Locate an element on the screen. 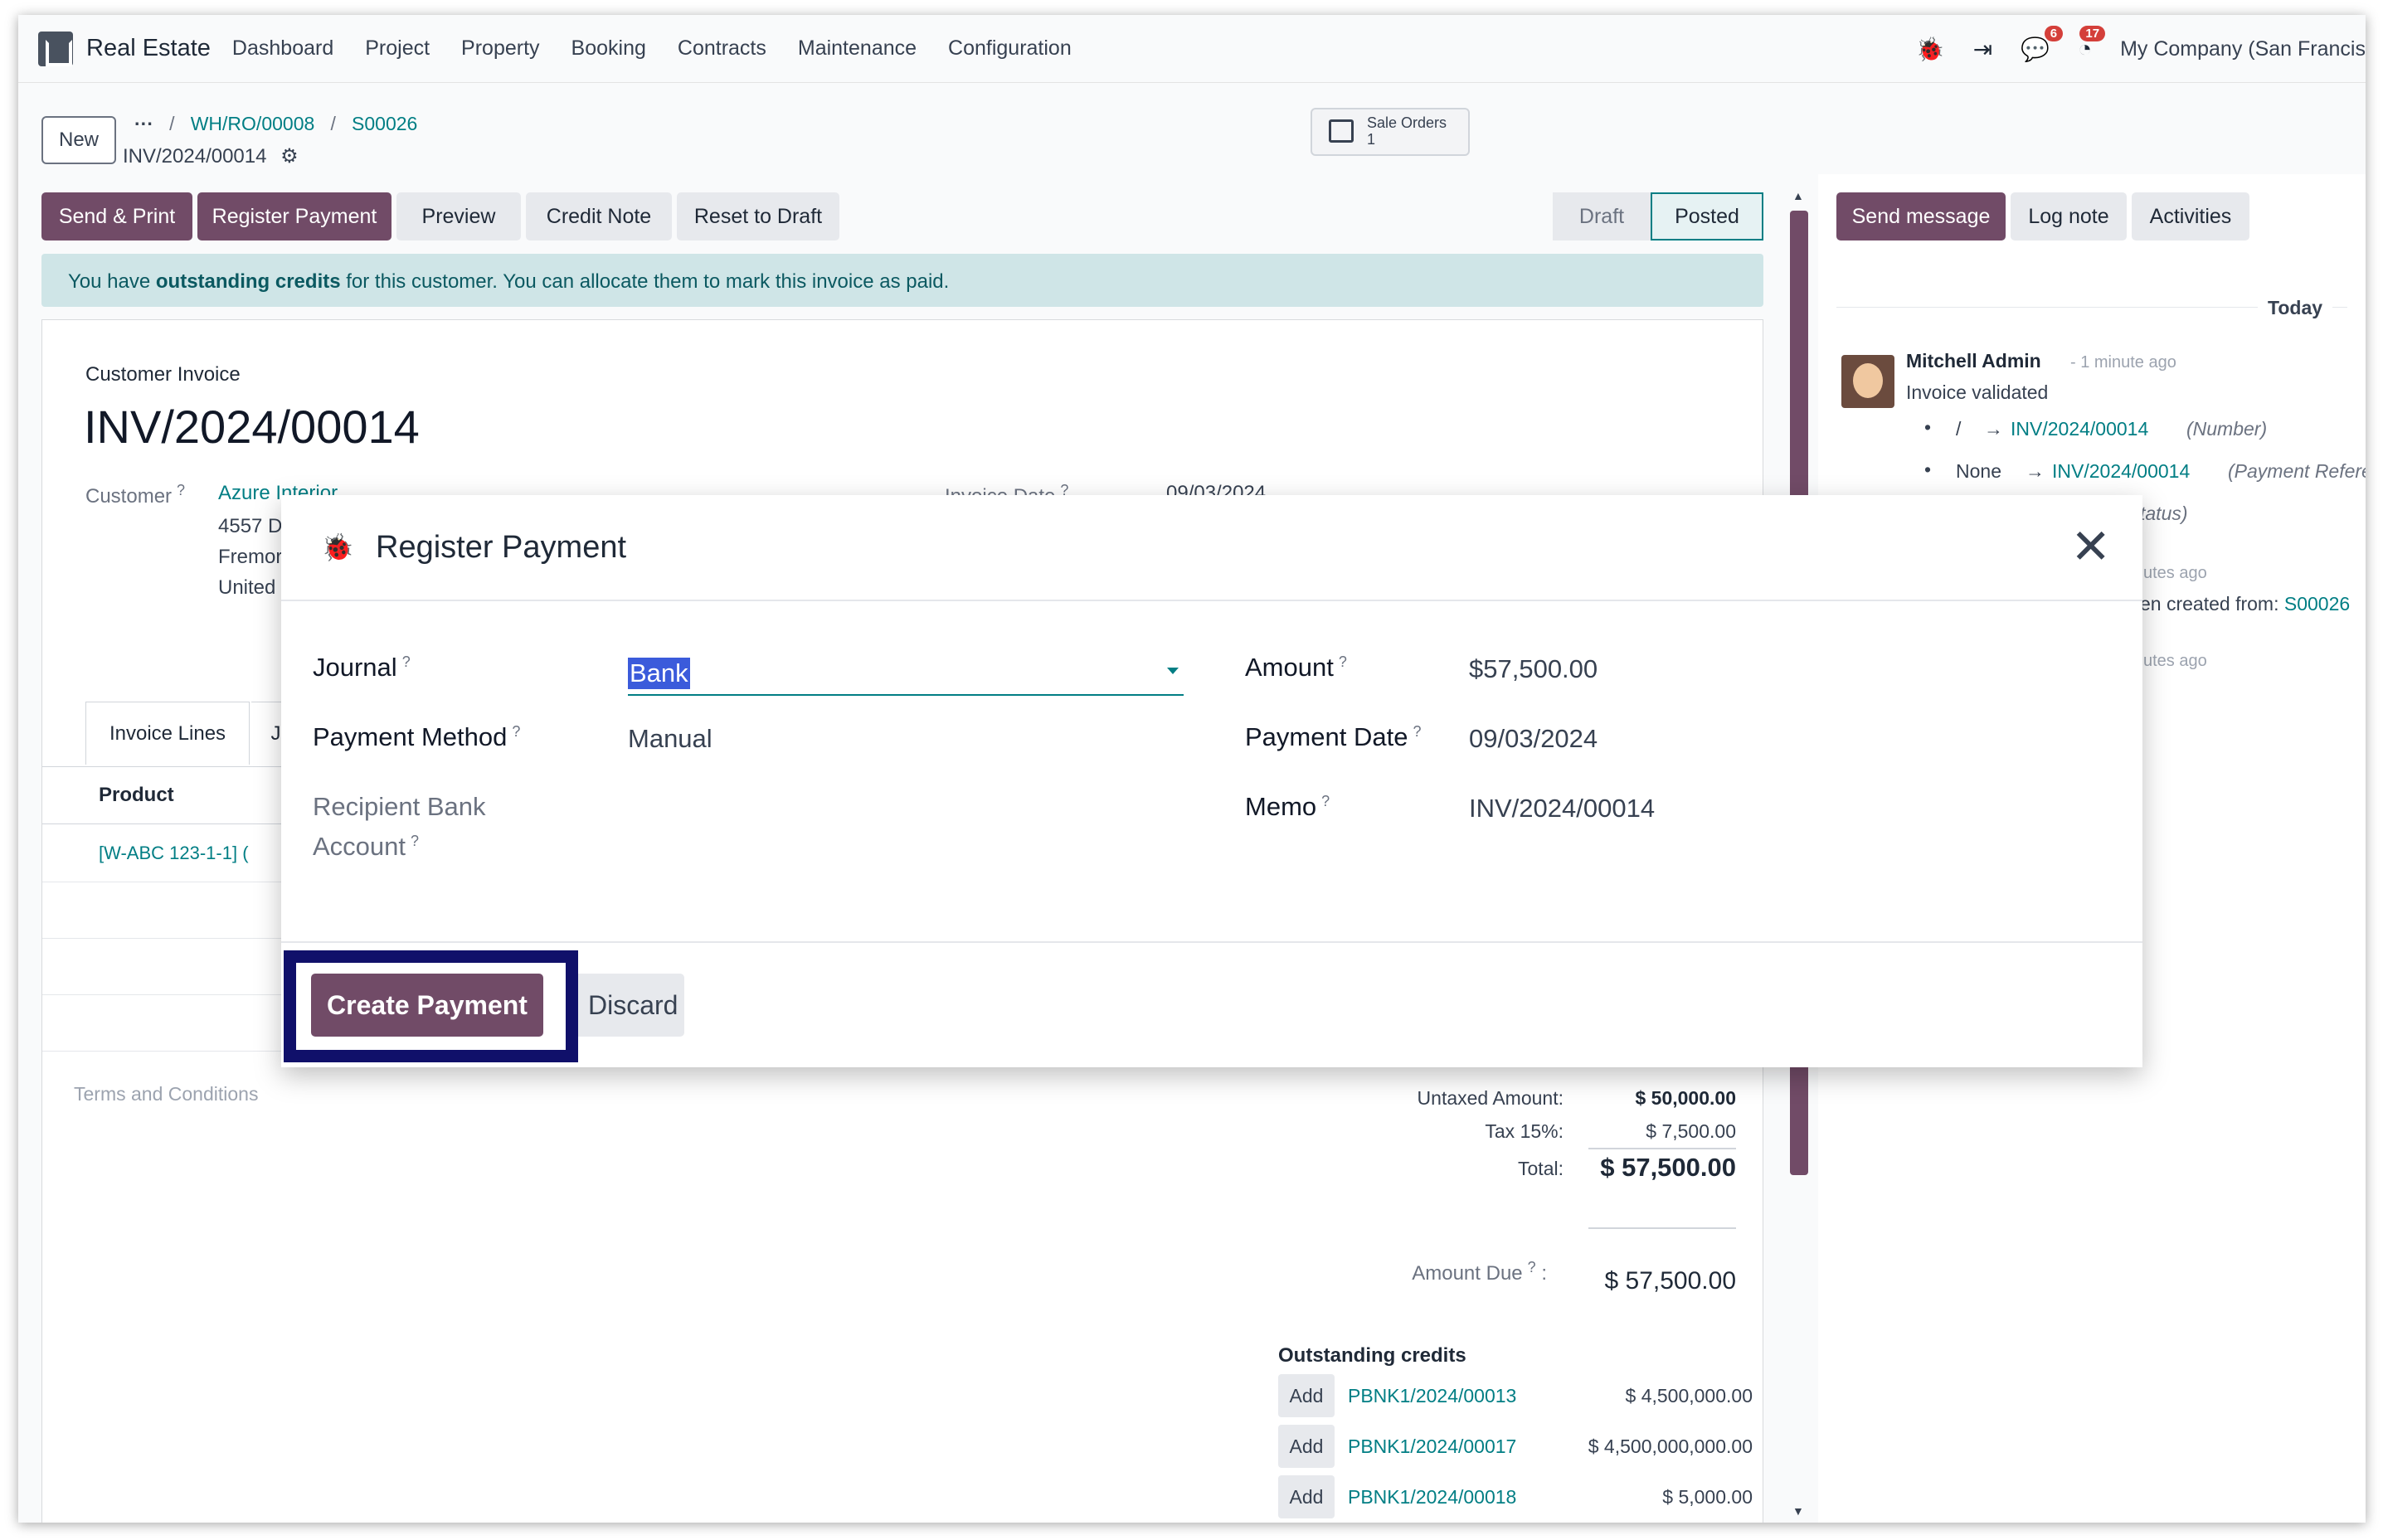 The height and width of the screenshot is (1540, 2383). outstanding-credit-row: Add PBNK1/2024/00018 $ 5,000.00 is located at coordinates (1515, 1497).